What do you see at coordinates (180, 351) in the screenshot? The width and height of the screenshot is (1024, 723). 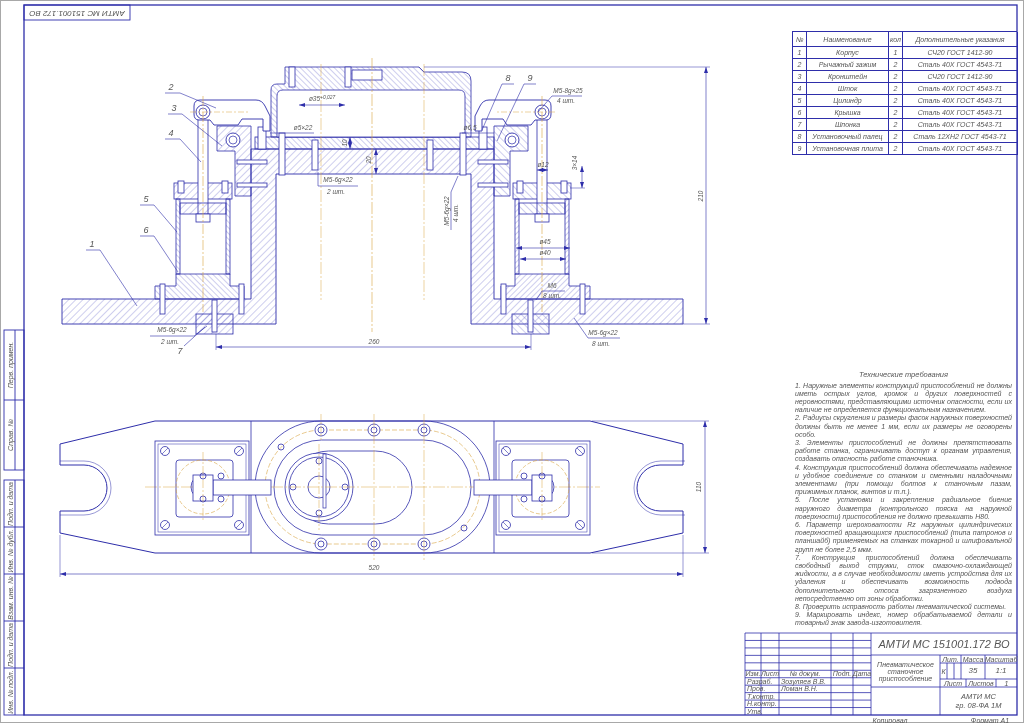 I see `part-number: 7` at bounding box center [180, 351].